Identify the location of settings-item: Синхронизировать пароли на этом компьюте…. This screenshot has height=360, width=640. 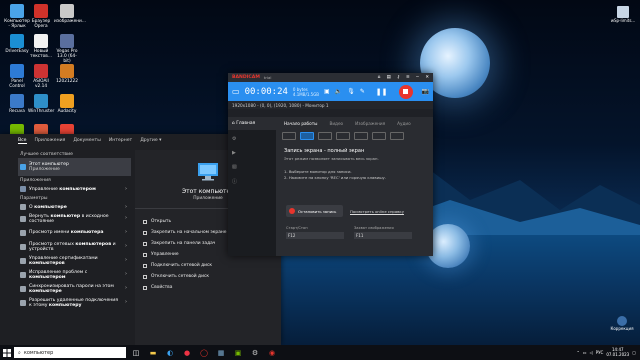
(74, 289).